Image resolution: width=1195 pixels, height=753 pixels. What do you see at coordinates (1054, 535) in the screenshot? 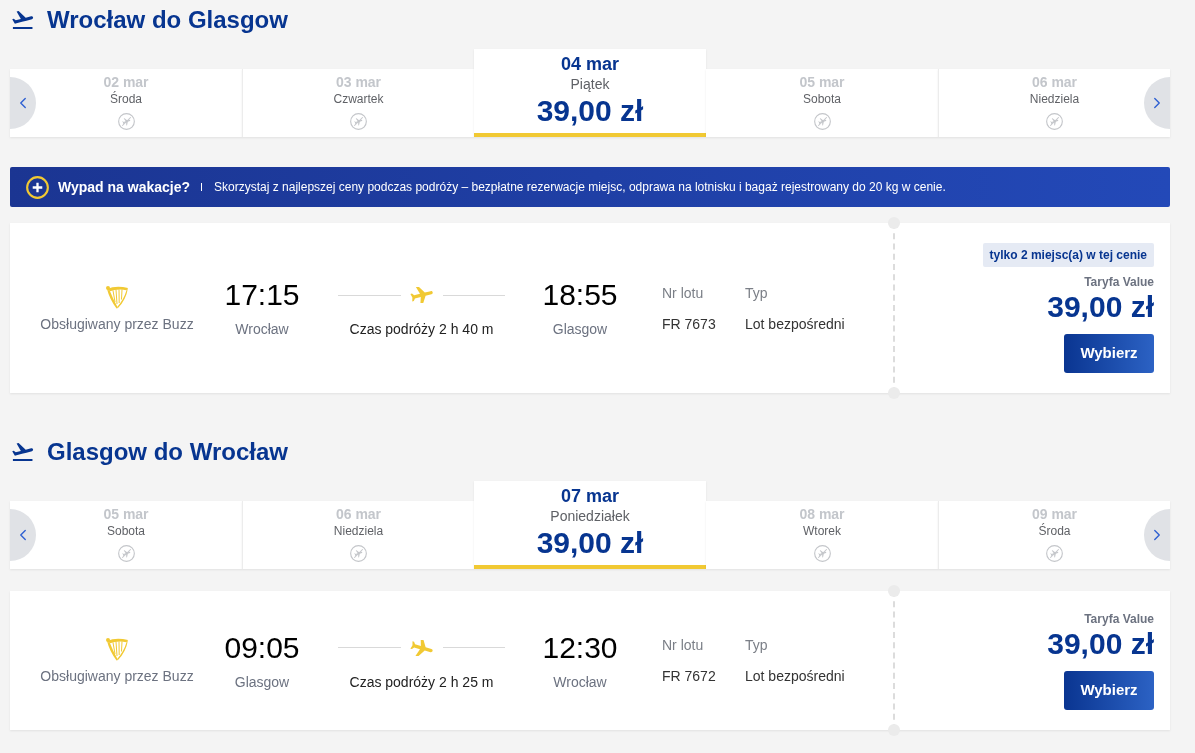
I see `date-tab: 09 mar Środa` at bounding box center [1054, 535].